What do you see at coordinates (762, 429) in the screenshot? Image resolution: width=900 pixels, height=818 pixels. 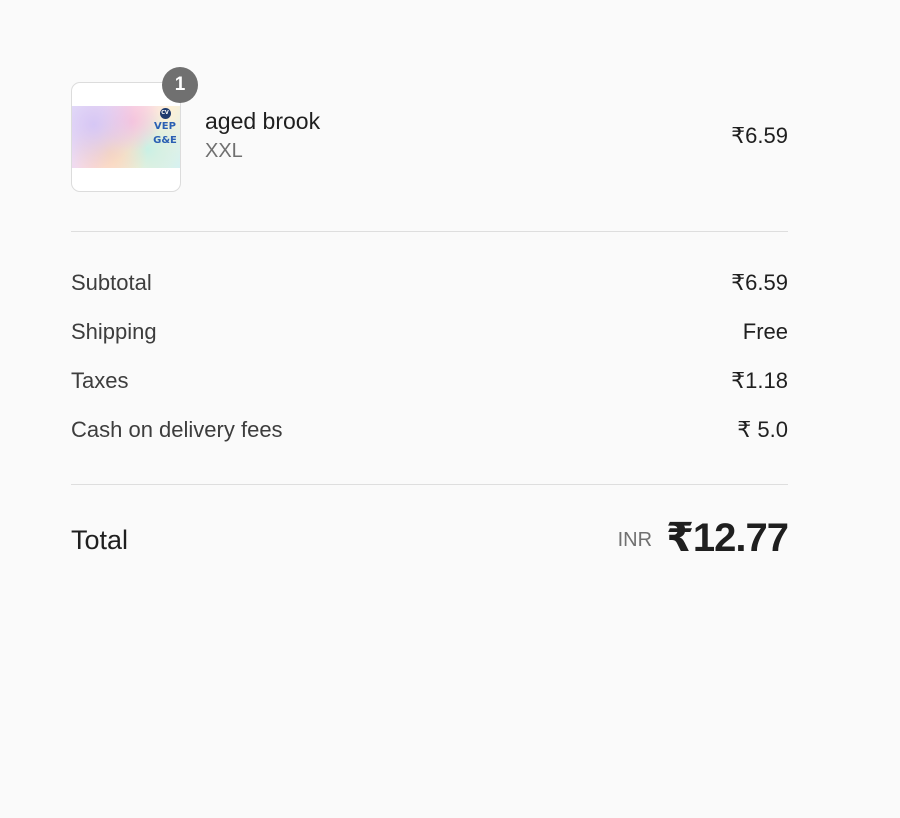 I see `cod-fee-value: ₹ 5.0` at bounding box center [762, 429].